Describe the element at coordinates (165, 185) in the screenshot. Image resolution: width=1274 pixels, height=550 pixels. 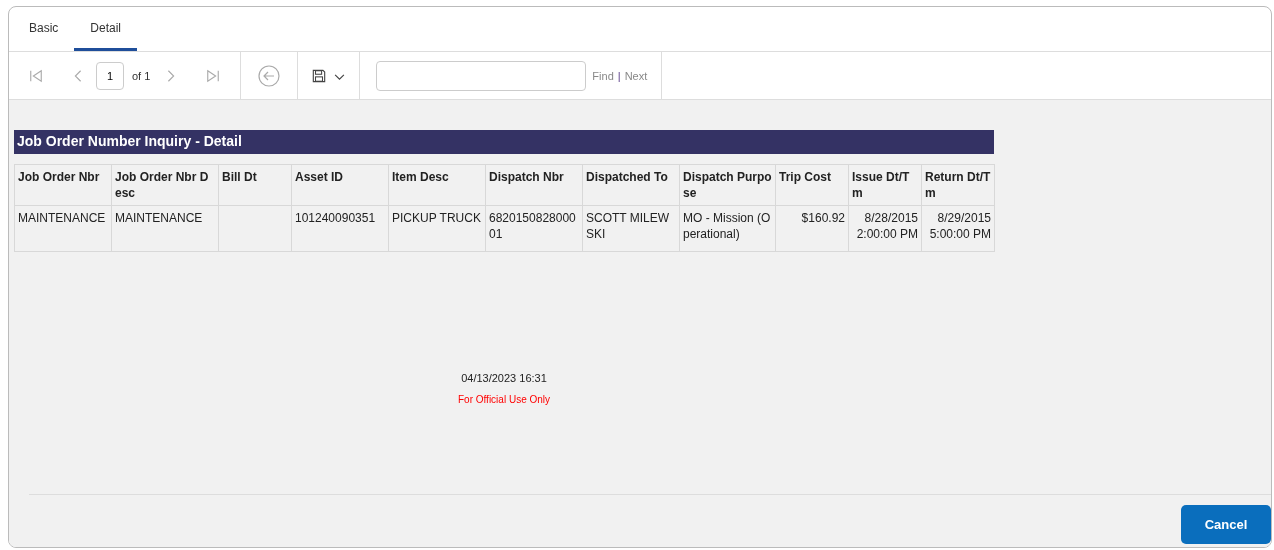
I see `column-header: Job Order Nbr Desc` at that location.